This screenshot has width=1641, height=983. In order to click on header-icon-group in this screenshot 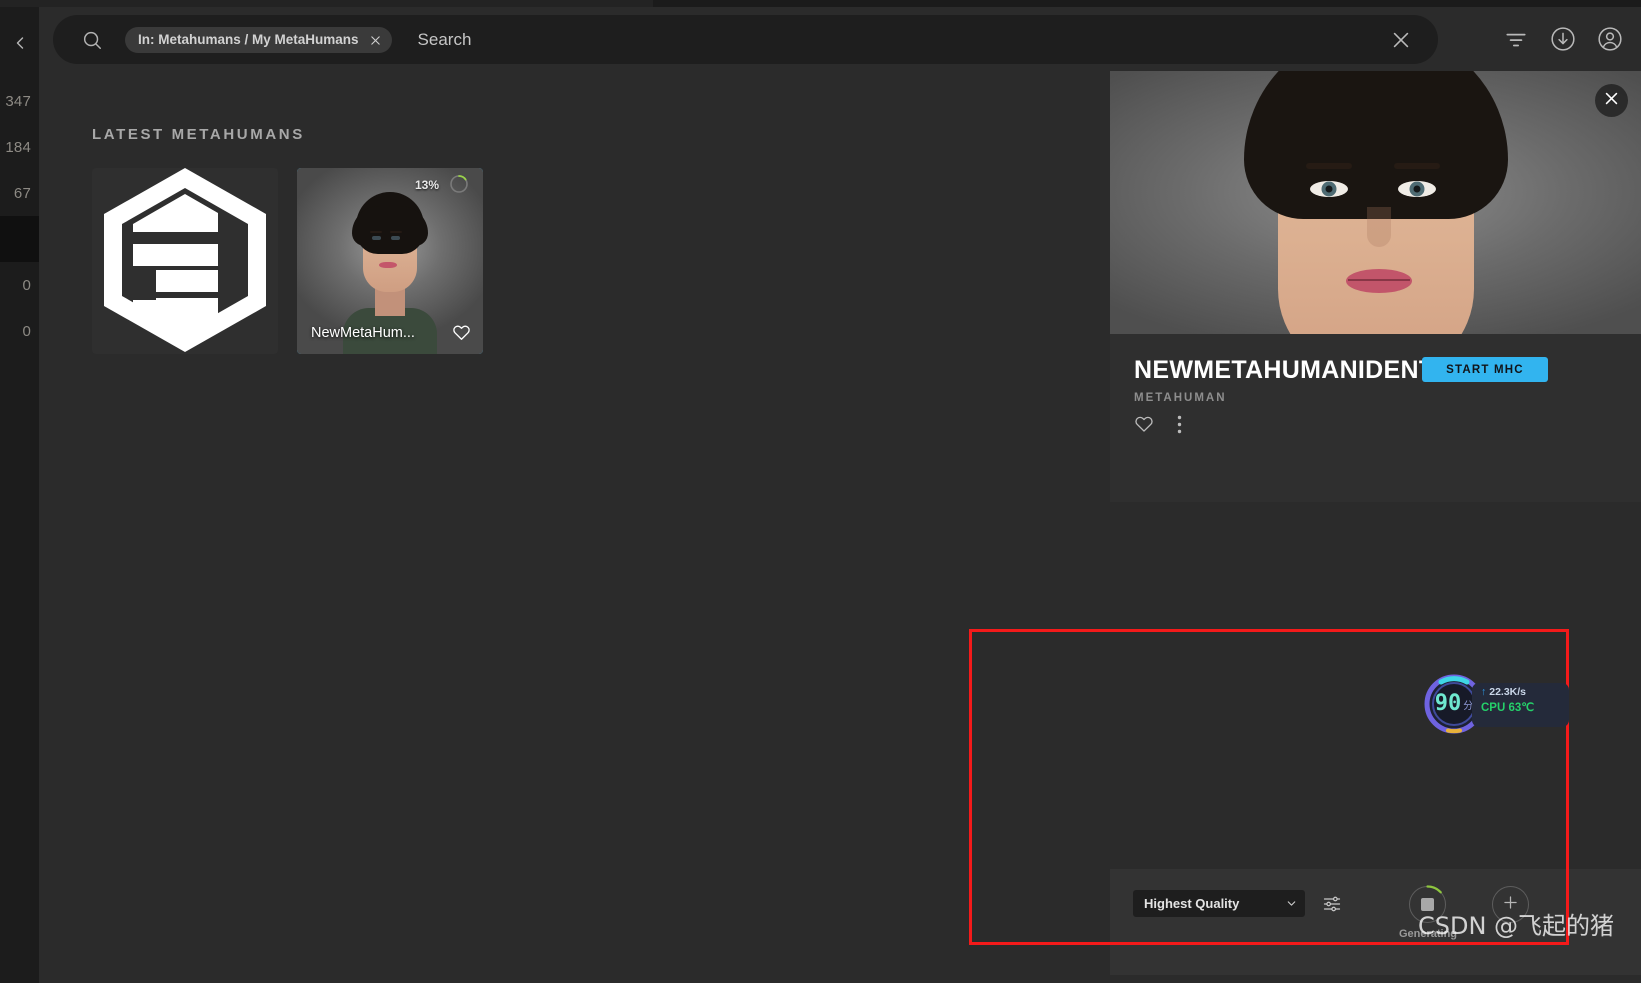, I will do `click(1563, 39)`.